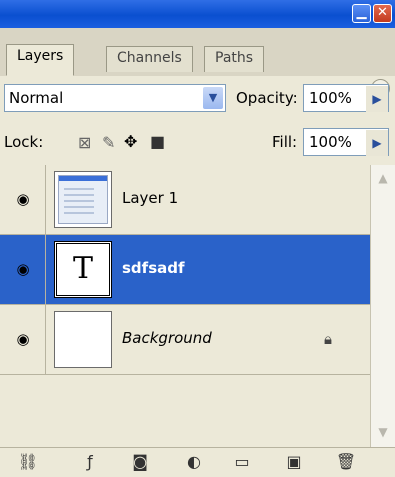  Describe the element at coordinates (383, 432) in the screenshot. I see `scroll-down-icon: ▼` at that location.